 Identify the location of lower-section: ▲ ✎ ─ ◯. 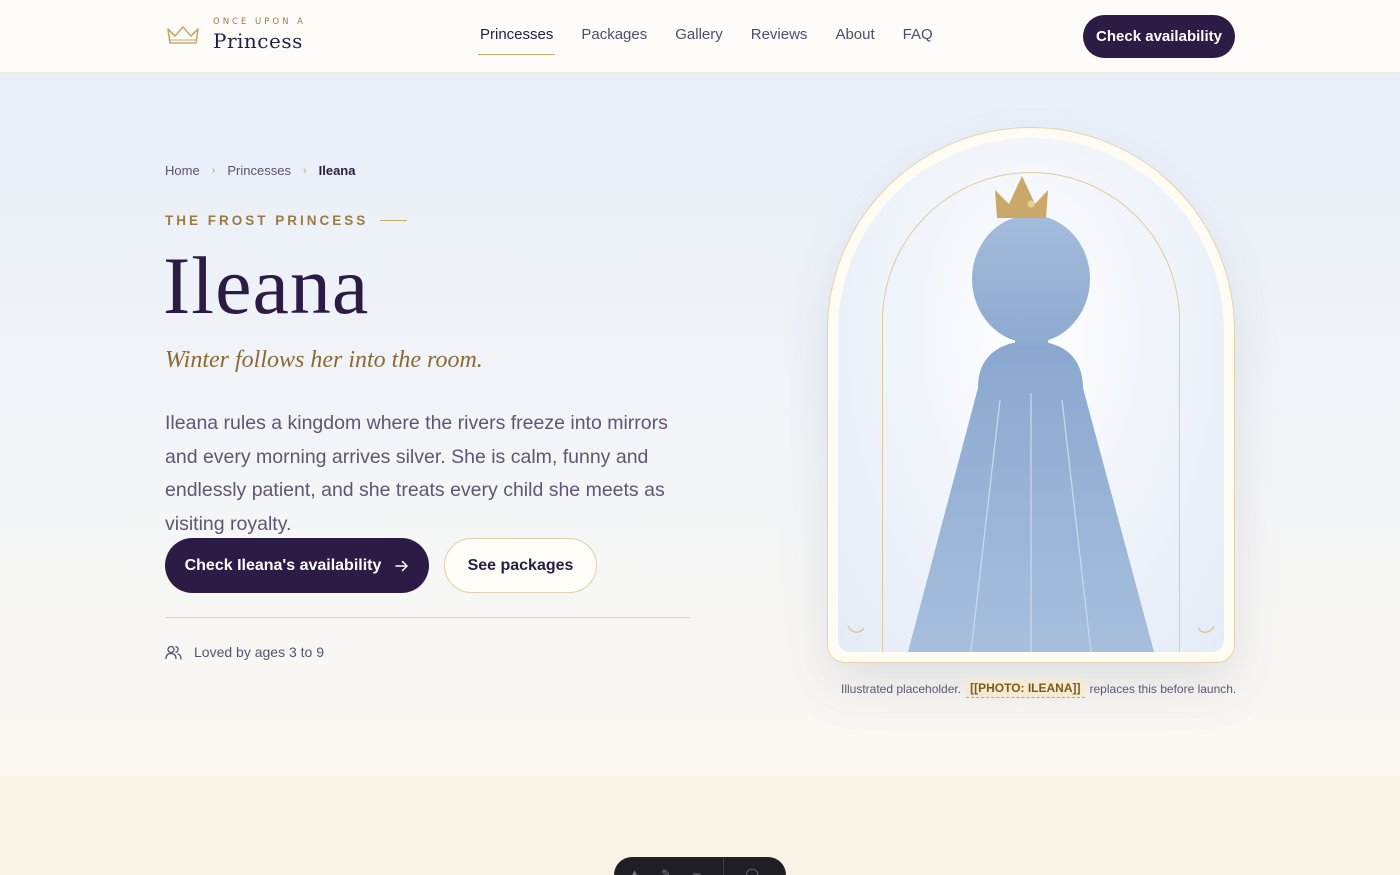
(700, 825).